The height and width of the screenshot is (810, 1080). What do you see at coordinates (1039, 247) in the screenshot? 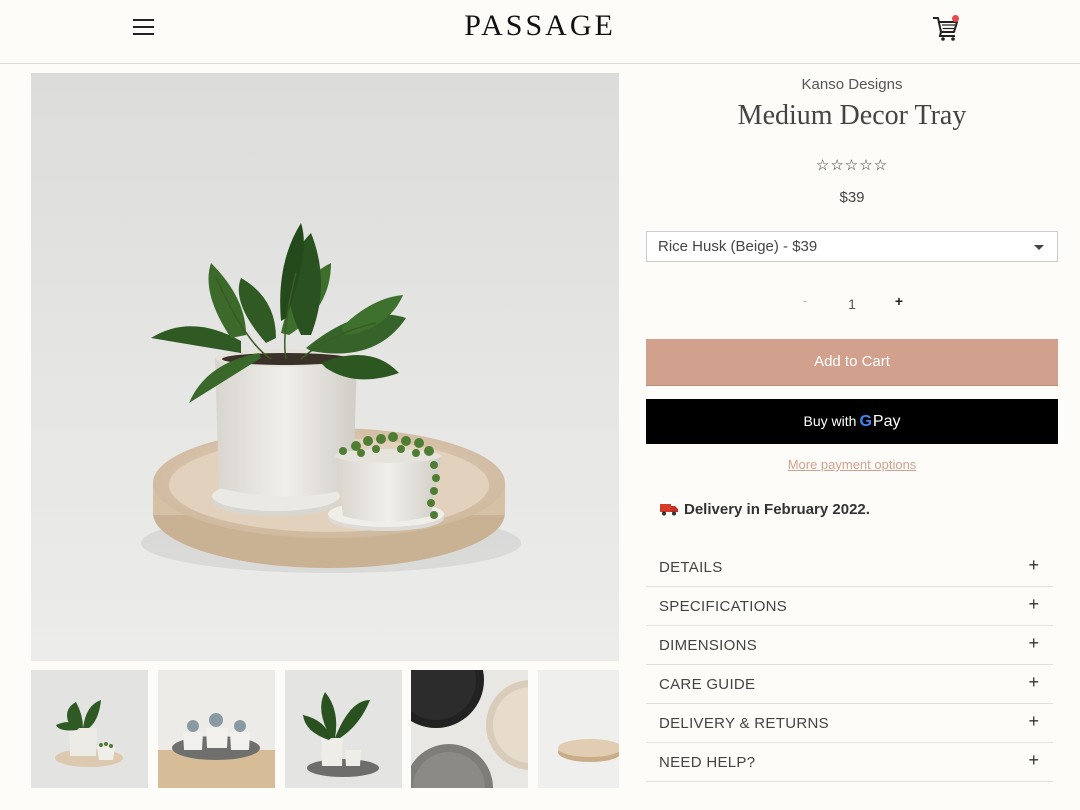
I see `chevron-down-icon` at bounding box center [1039, 247].